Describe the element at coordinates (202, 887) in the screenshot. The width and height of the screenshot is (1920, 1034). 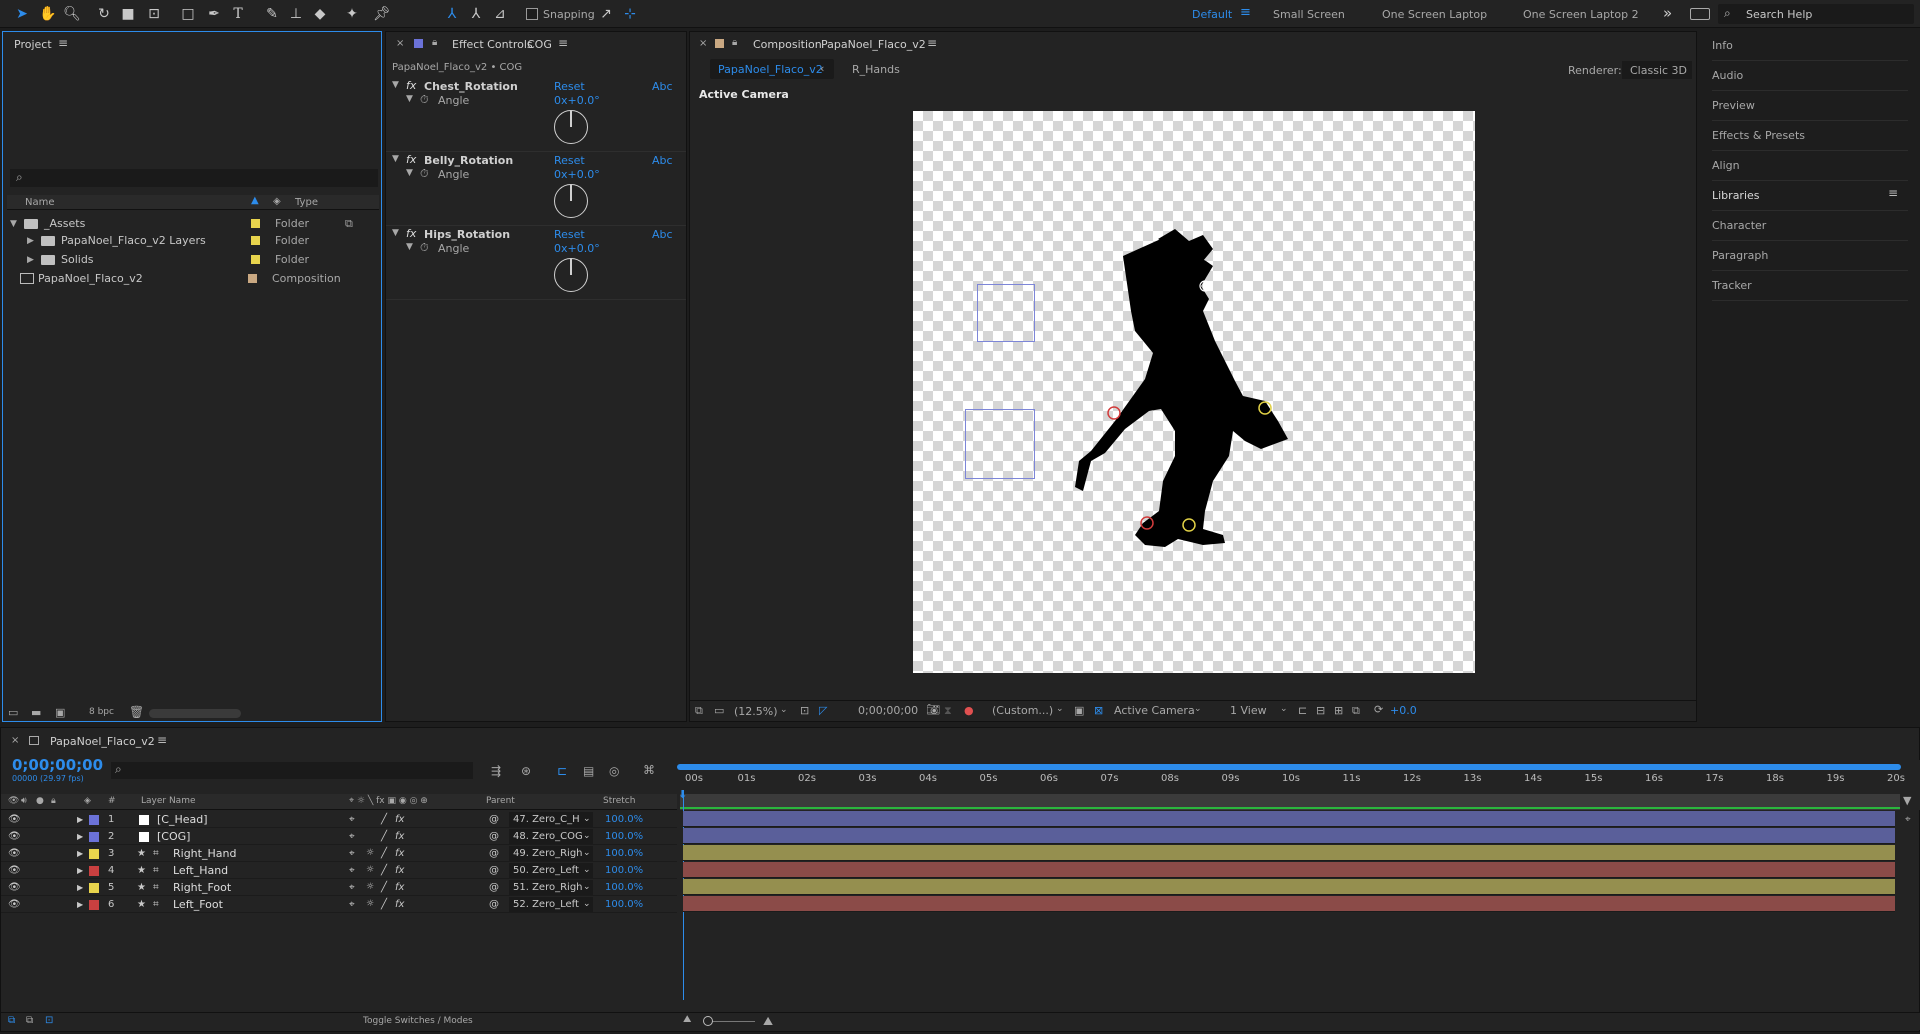
I see `layer-name: Right_Foot` at that location.